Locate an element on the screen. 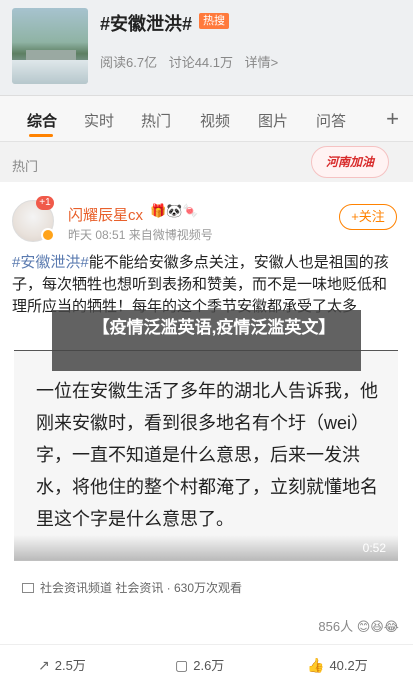 The height and width of the screenshot is (681, 413). post-actions: ↗ 2.5万 ▢ 2.6万 👍 40.2万 is located at coordinates (206, 662).